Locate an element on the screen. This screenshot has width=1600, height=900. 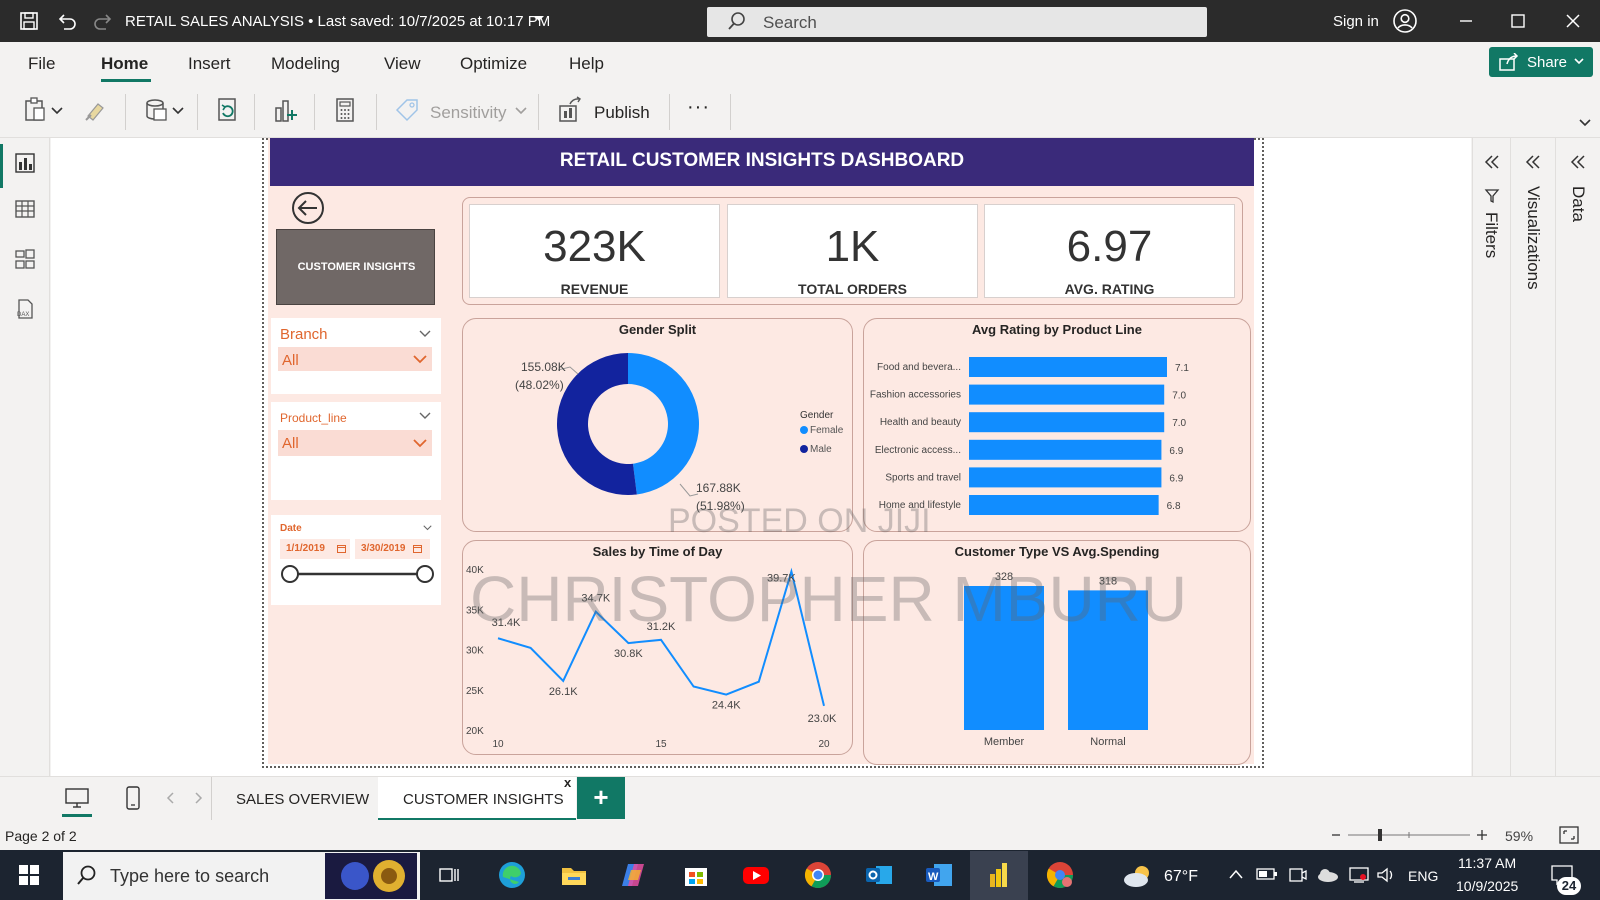
word-icon: W is located at coordinates (939, 875).